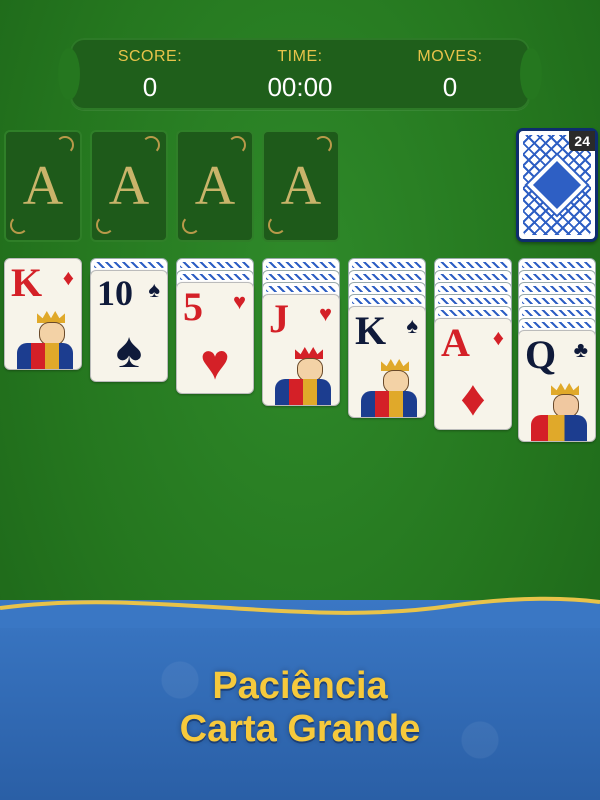 This screenshot has width=600, height=800. What do you see at coordinates (150, 56) in the screenshot?
I see `score-label: SCORE:` at bounding box center [150, 56].